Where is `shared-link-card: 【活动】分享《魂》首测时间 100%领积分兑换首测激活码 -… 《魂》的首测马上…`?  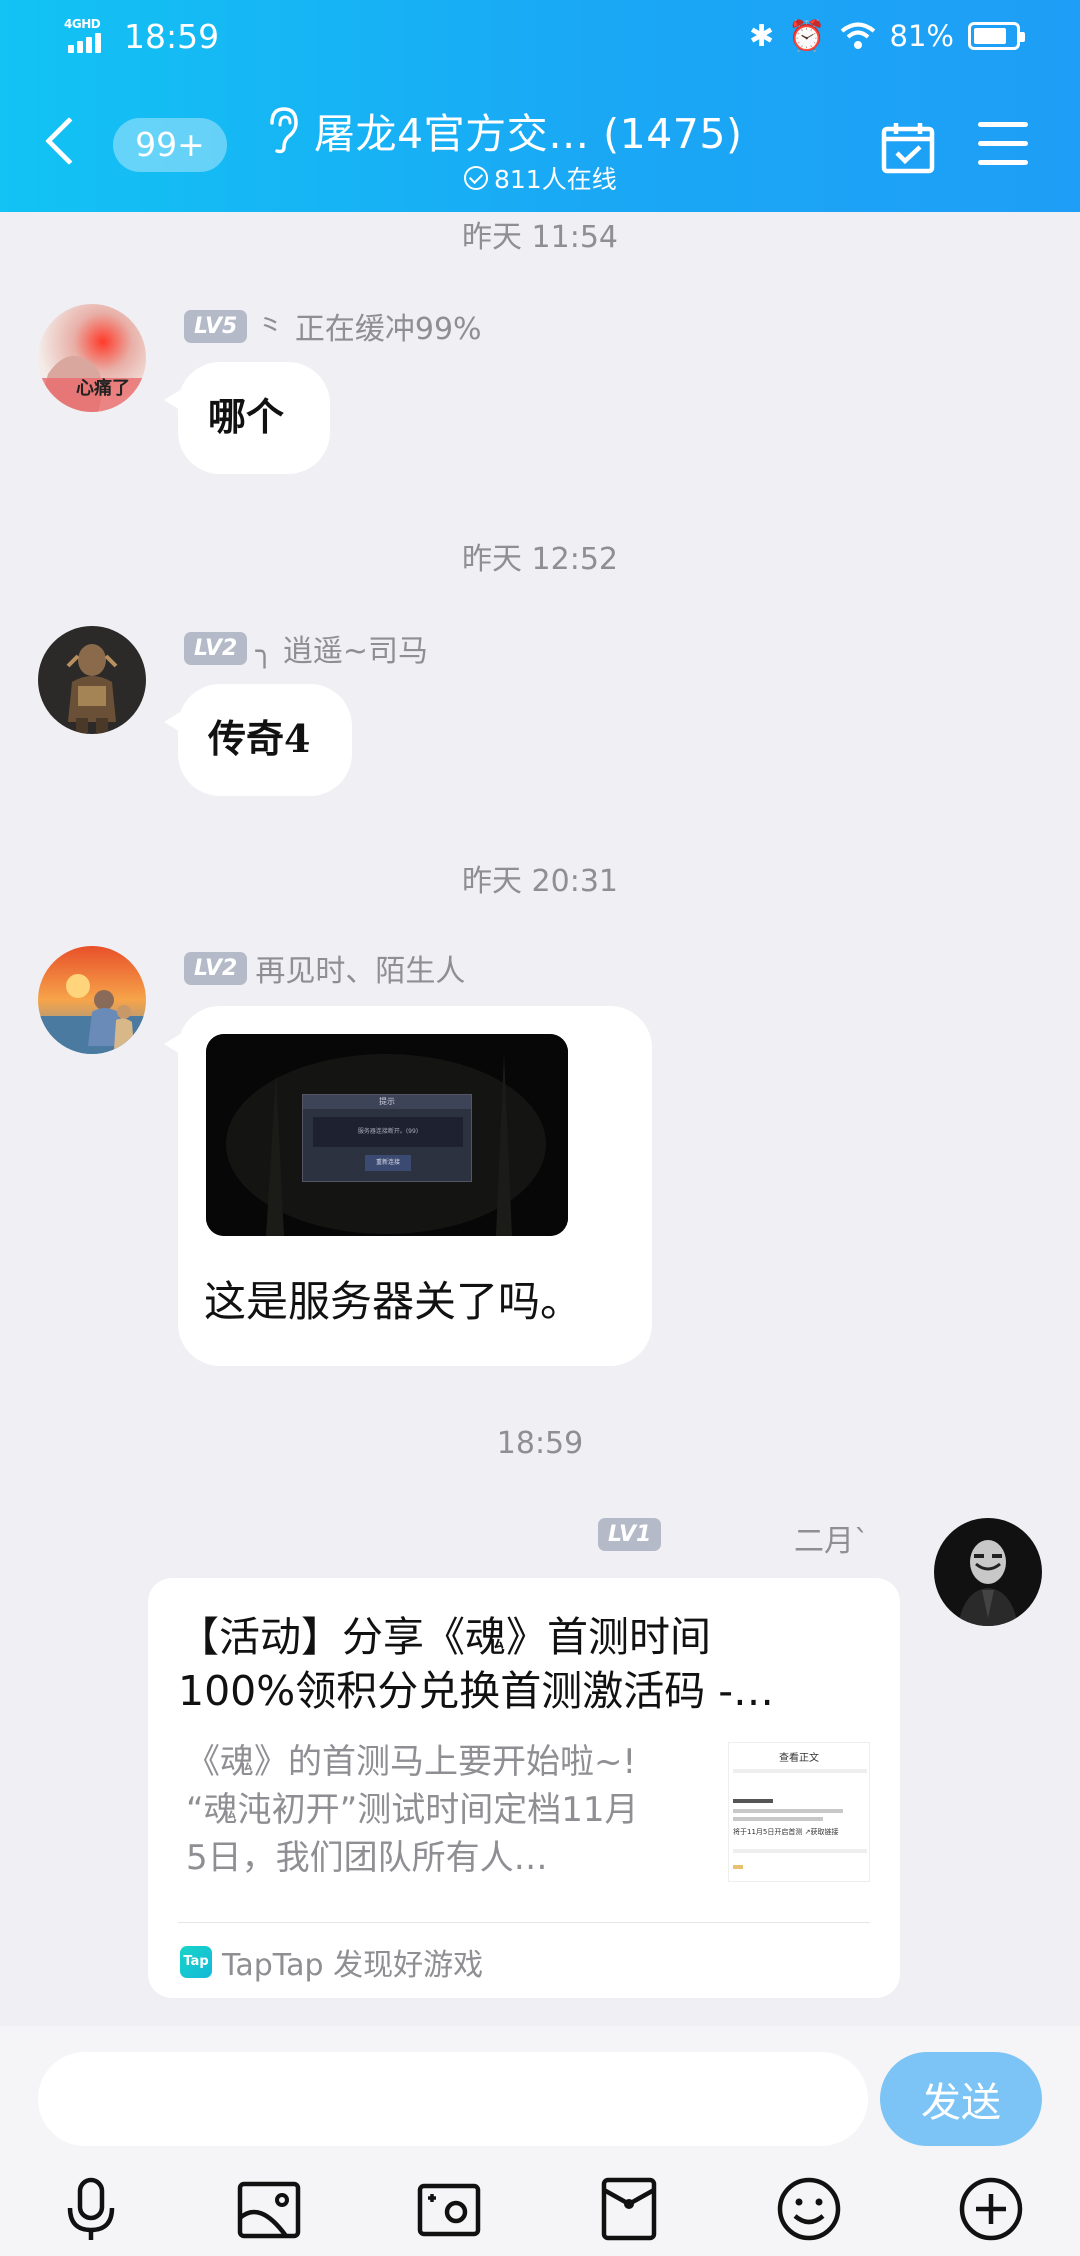 shared-link-card: 【活动】分享《魂》首测时间 100%领积分兑换首测激活码 -… 《魂》的首测马上… is located at coordinates (524, 1788).